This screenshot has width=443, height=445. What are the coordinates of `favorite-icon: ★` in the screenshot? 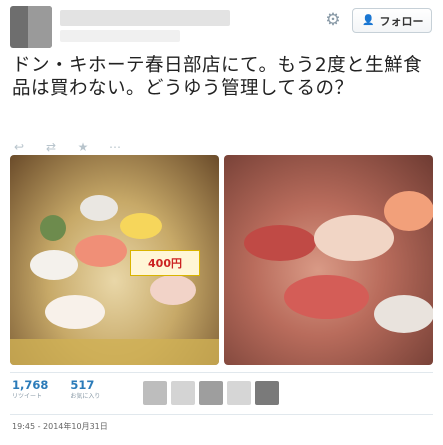 It's located at (83, 147).